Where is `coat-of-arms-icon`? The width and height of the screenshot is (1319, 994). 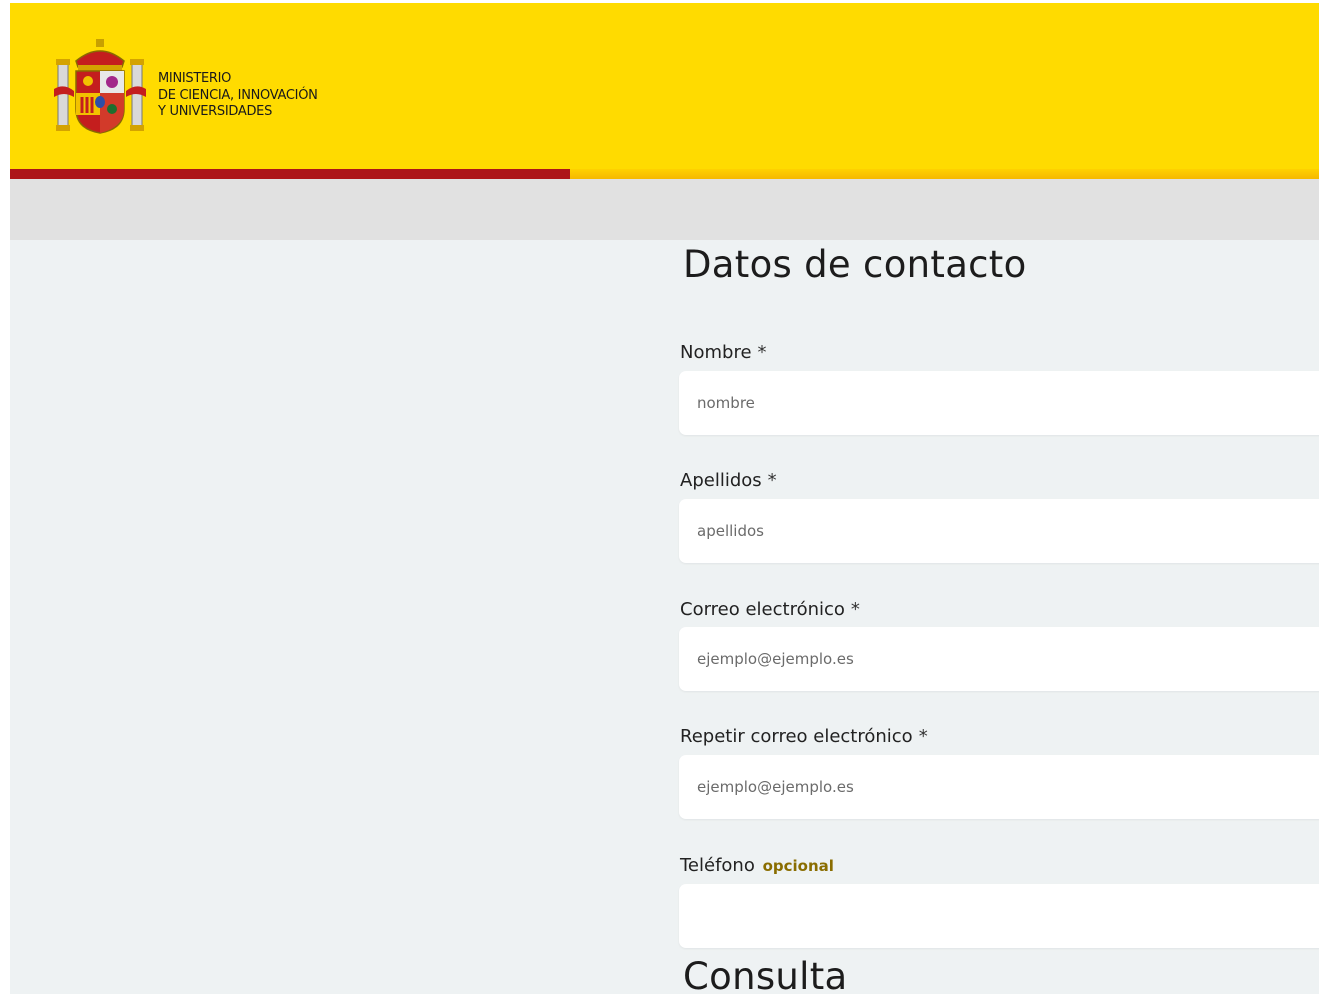 coat-of-arms-icon is located at coordinates (100, 87).